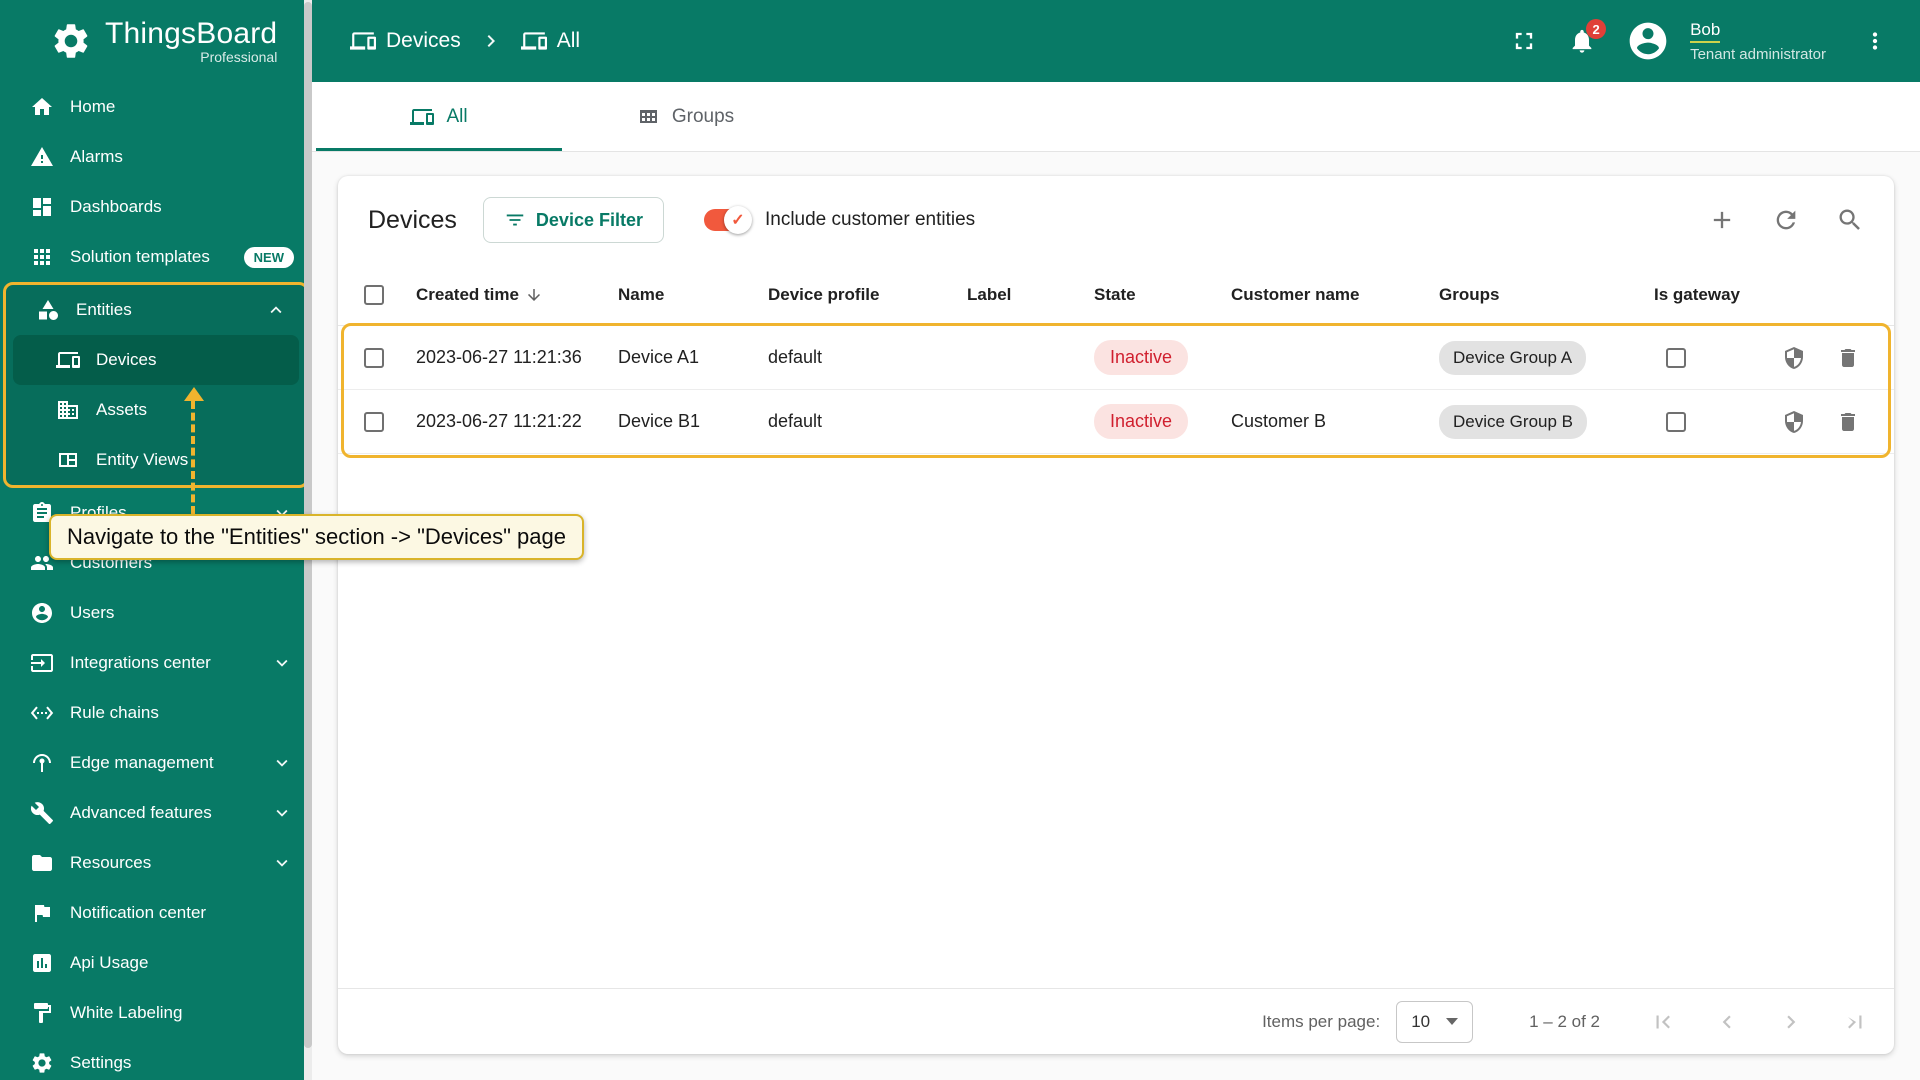 This screenshot has height=1080, width=1920. Describe the element at coordinates (156, 157) in the screenshot. I see `sidebar-item-alarms: Alarms` at that location.